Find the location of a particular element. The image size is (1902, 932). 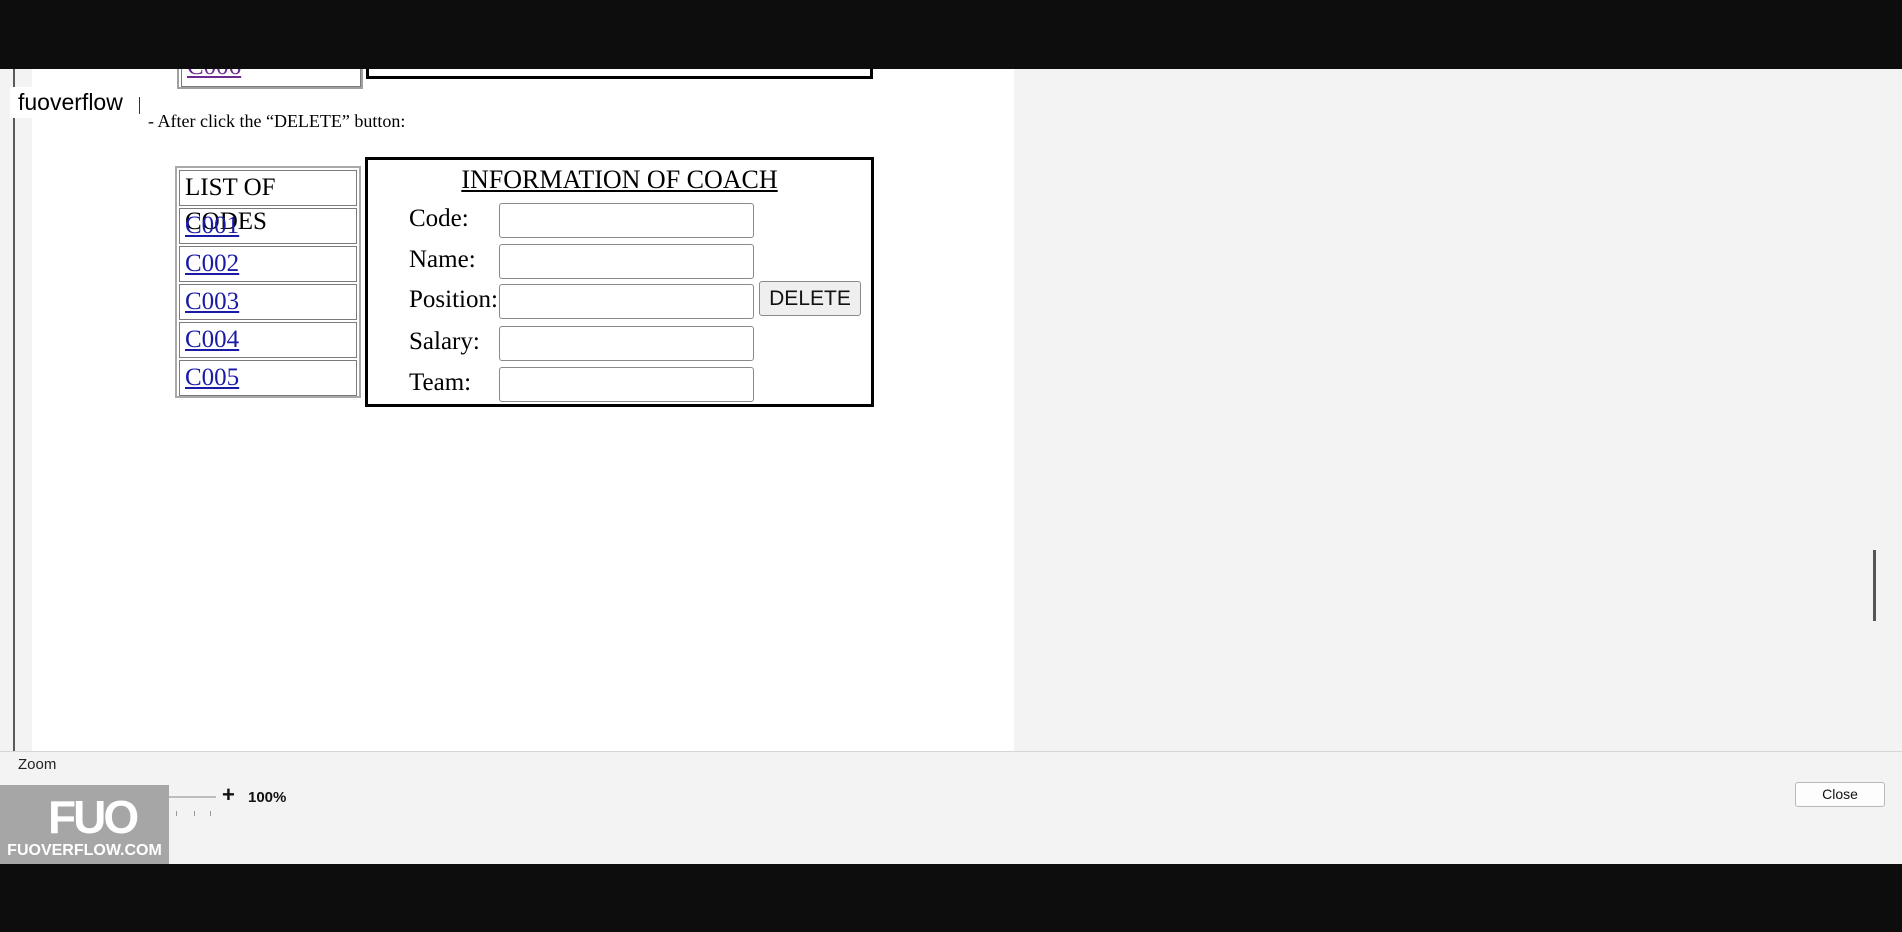

code-link-c003: C003 is located at coordinates (212, 301).